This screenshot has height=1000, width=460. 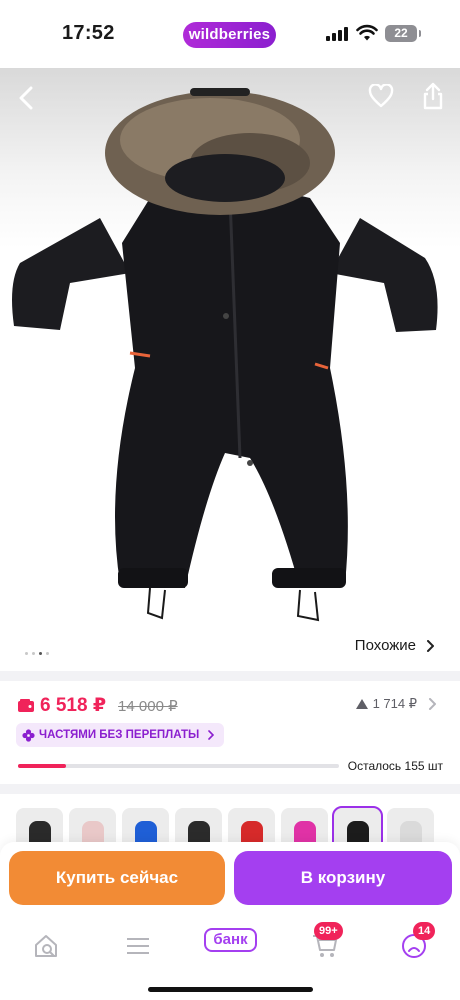 What do you see at coordinates (328, 931) in the screenshot?
I see `cart-badge: 99+` at bounding box center [328, 931].